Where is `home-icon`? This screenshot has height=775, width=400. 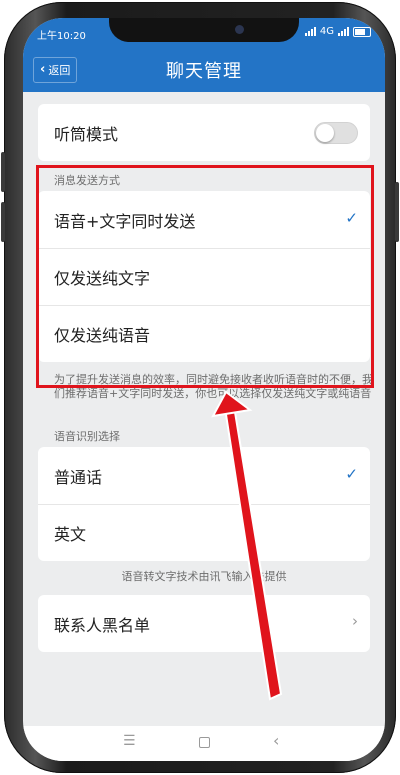
home-icon is located at coordinates (204, 742).